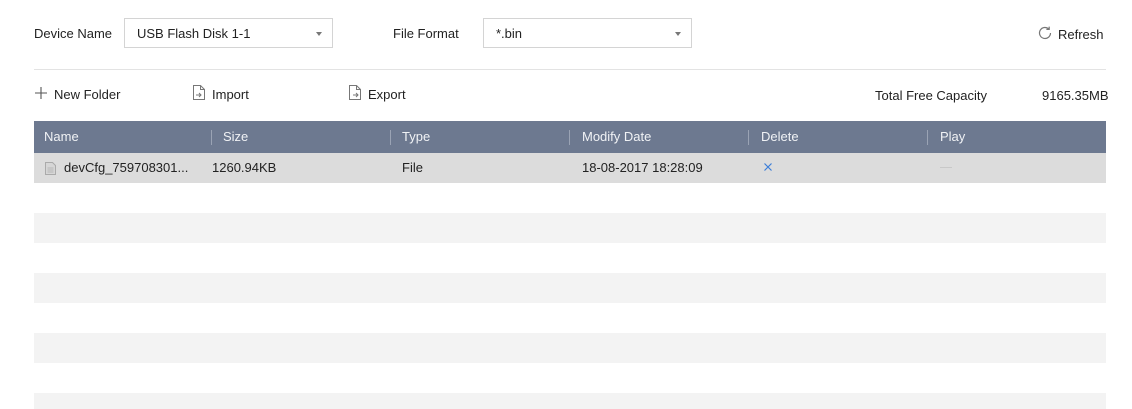 The width and height of the screenshot is (1132, 409). I want to click on refresh-icon, so click(1045, 34).